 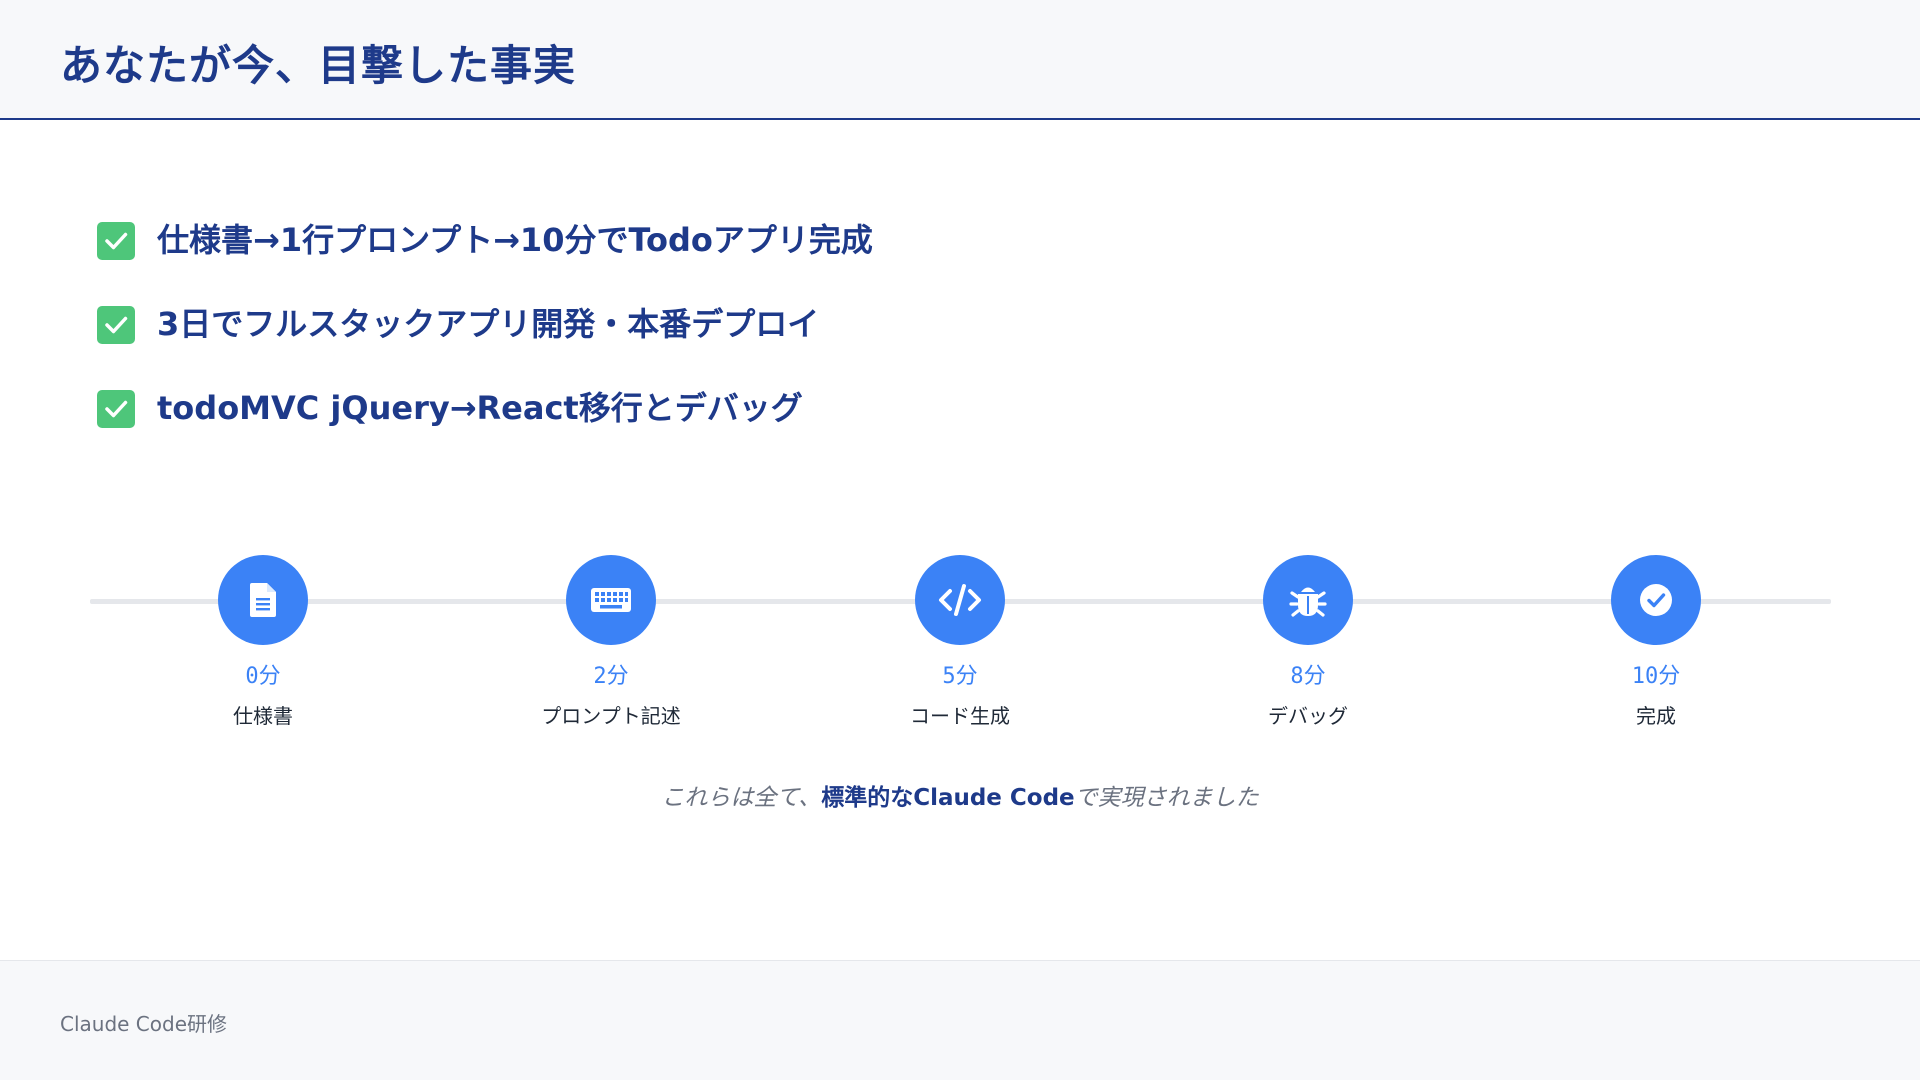 I want to click on bug-icon, so click(x=1308, y=602).